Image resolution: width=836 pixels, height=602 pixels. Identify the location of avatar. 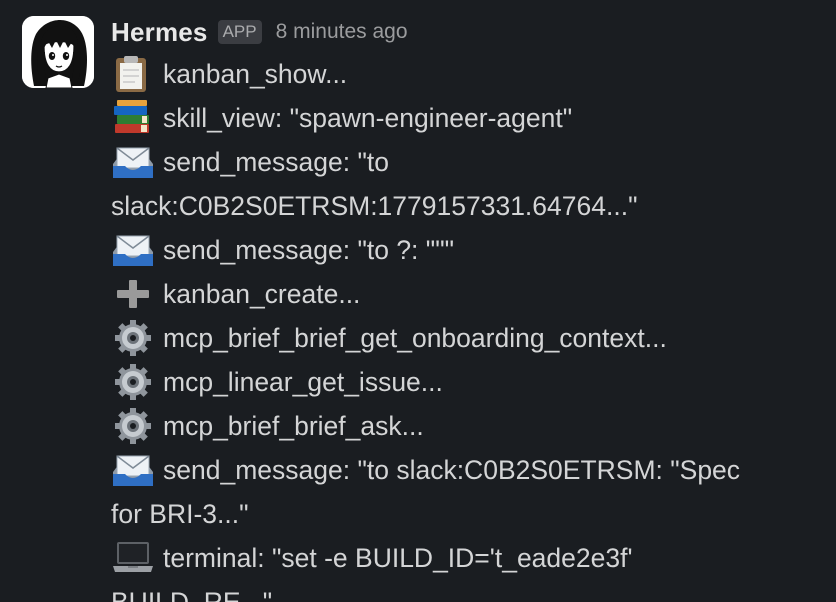
(58, 52).